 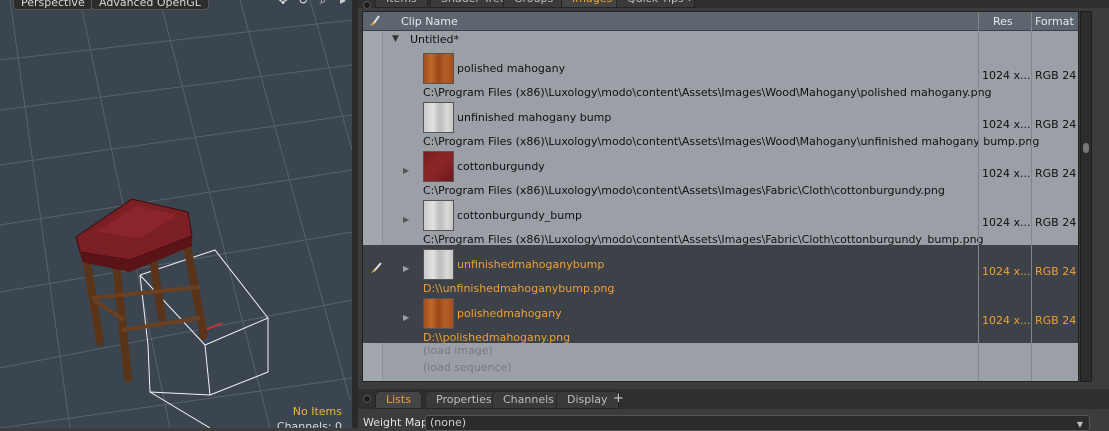 I want to click on weight-map-row: Weight Map (none) ▼, so click(x=733, y=421).